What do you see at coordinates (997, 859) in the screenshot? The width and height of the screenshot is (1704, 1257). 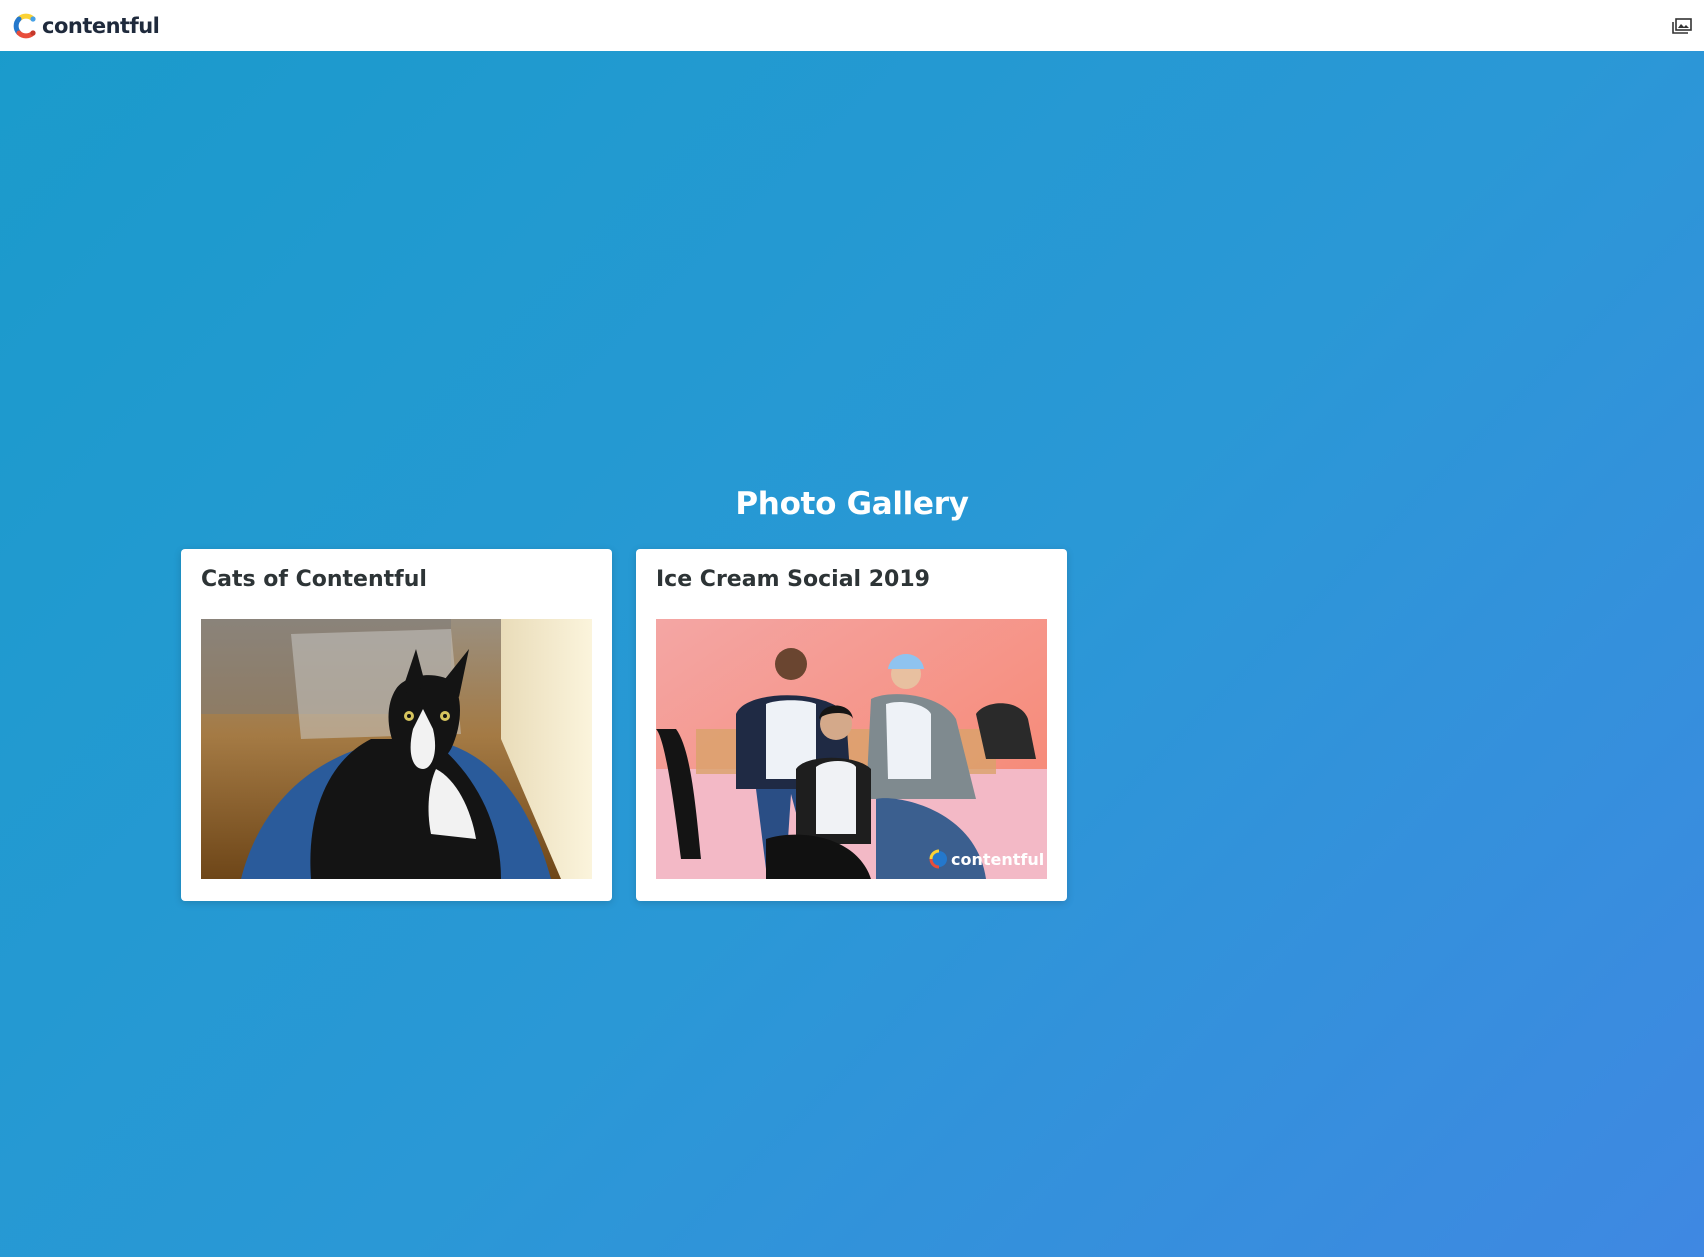 I see `watermark-text: contentful` at bounding box center [997, 859].